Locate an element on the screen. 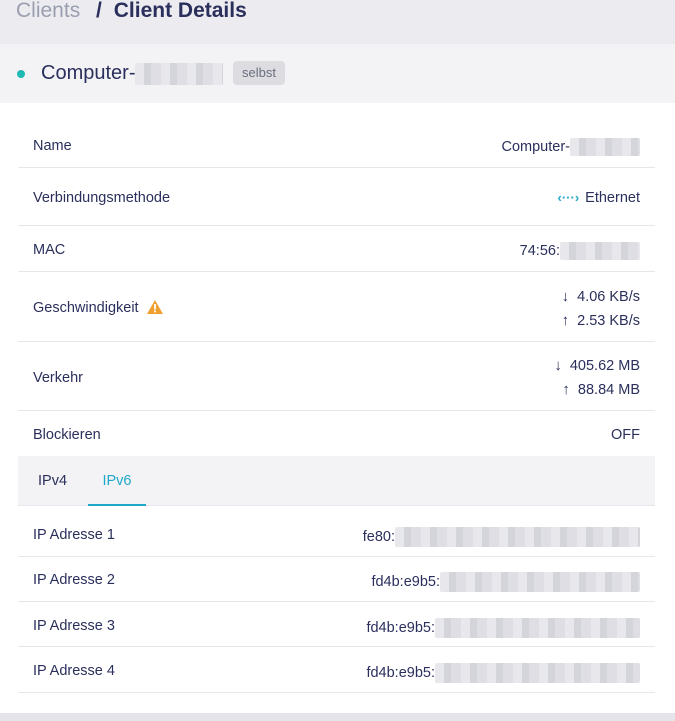 The width and height of the screenshot is (675, 721). traffic-label: Verkehr is located at coordinates (58, 378).